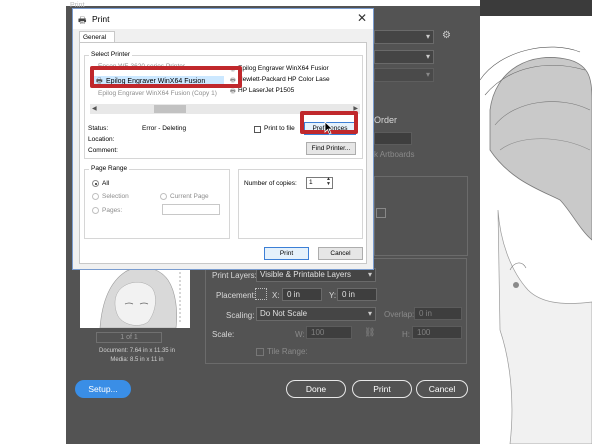 The image size is (592, 444). What do you see at coordinates (300, 334) in the screenshot?
I see `w-label: W:` at bounding box center [300, 334].